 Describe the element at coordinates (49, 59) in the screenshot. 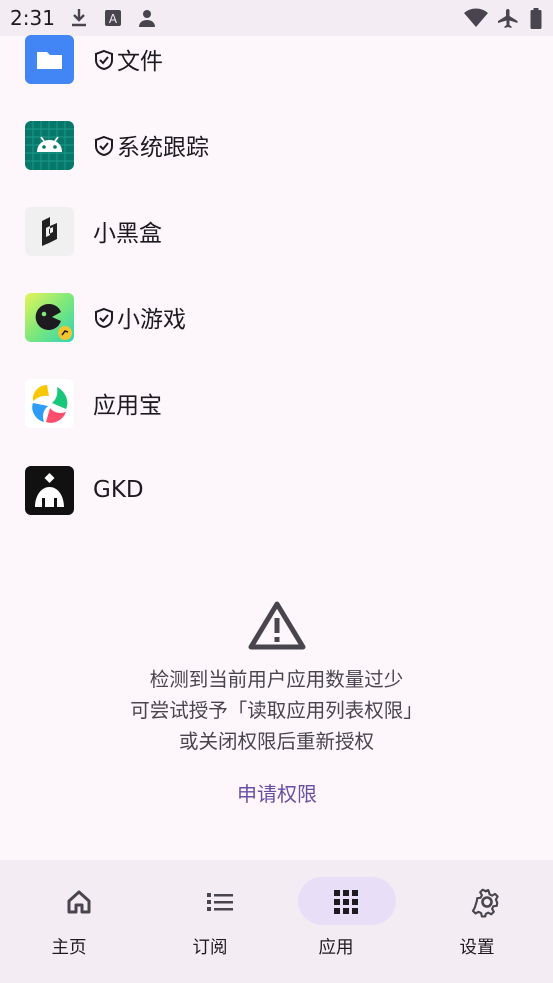

I see `files-folder-icon` at that location.